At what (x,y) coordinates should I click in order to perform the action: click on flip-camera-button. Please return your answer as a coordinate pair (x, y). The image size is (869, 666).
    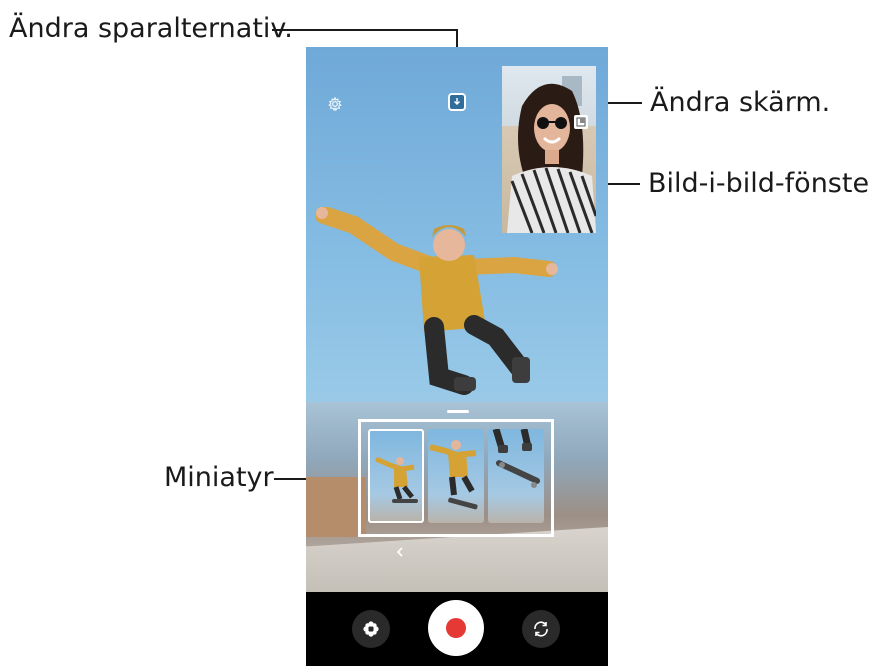
    Looking at the image, I should click on (541, 629).